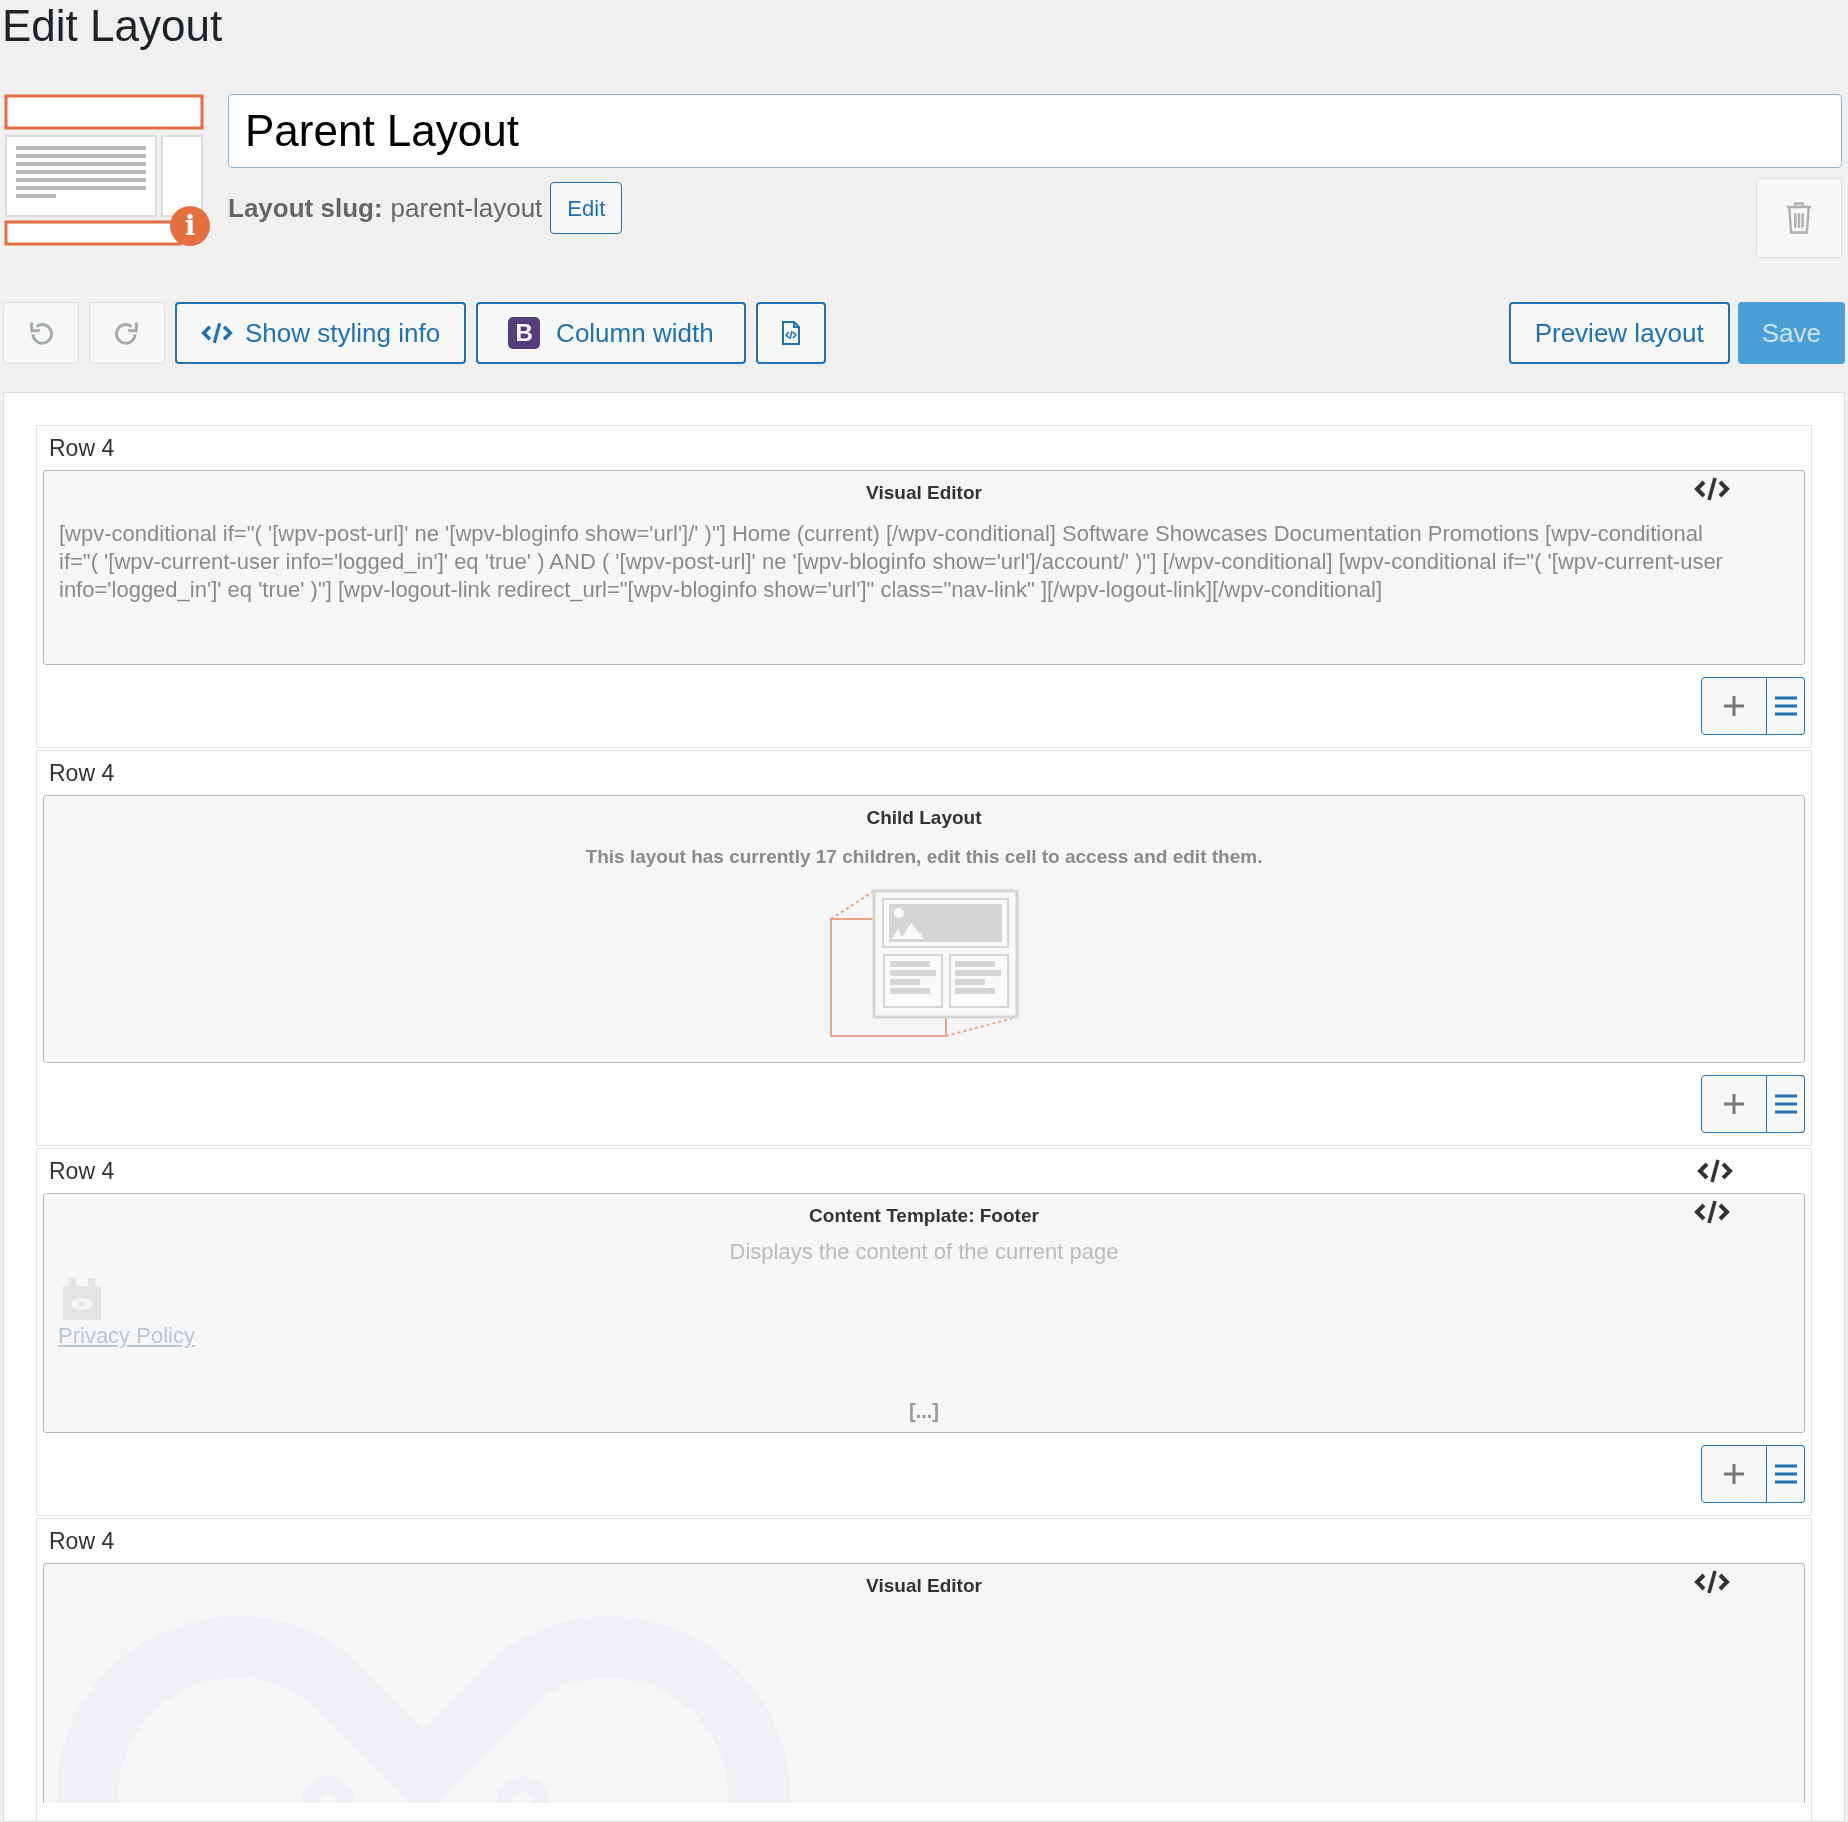 The image size is (1848, 1822). I want to click on layout-name-input: Parent Layout, so click(1035, 131).